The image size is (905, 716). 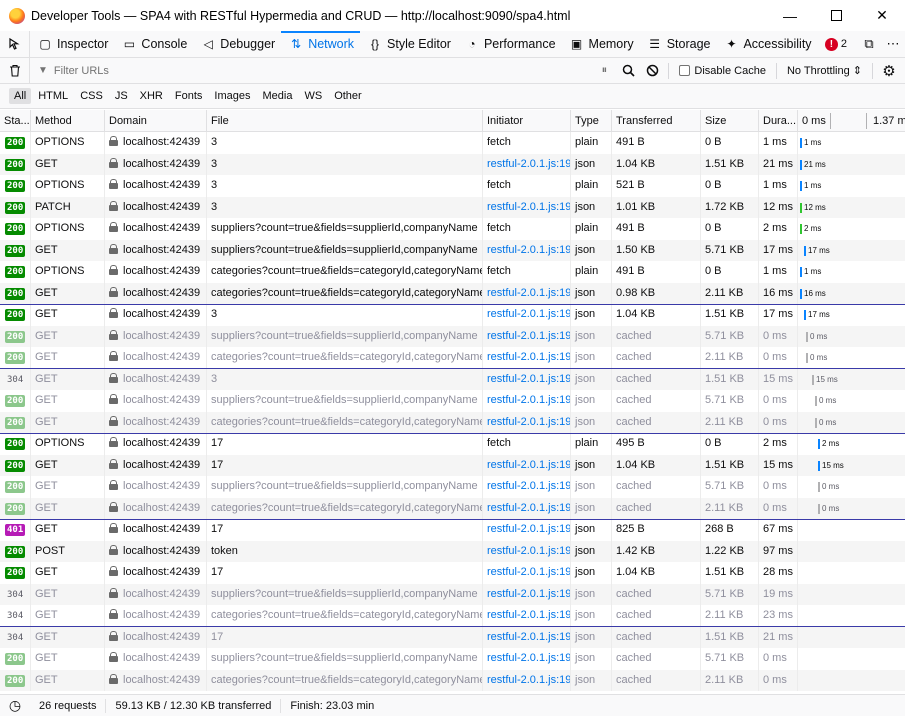 What do you see at coordinates (20, 96) in the screenshot?
I see `filter-all: All` at bounding box center [20, 96].